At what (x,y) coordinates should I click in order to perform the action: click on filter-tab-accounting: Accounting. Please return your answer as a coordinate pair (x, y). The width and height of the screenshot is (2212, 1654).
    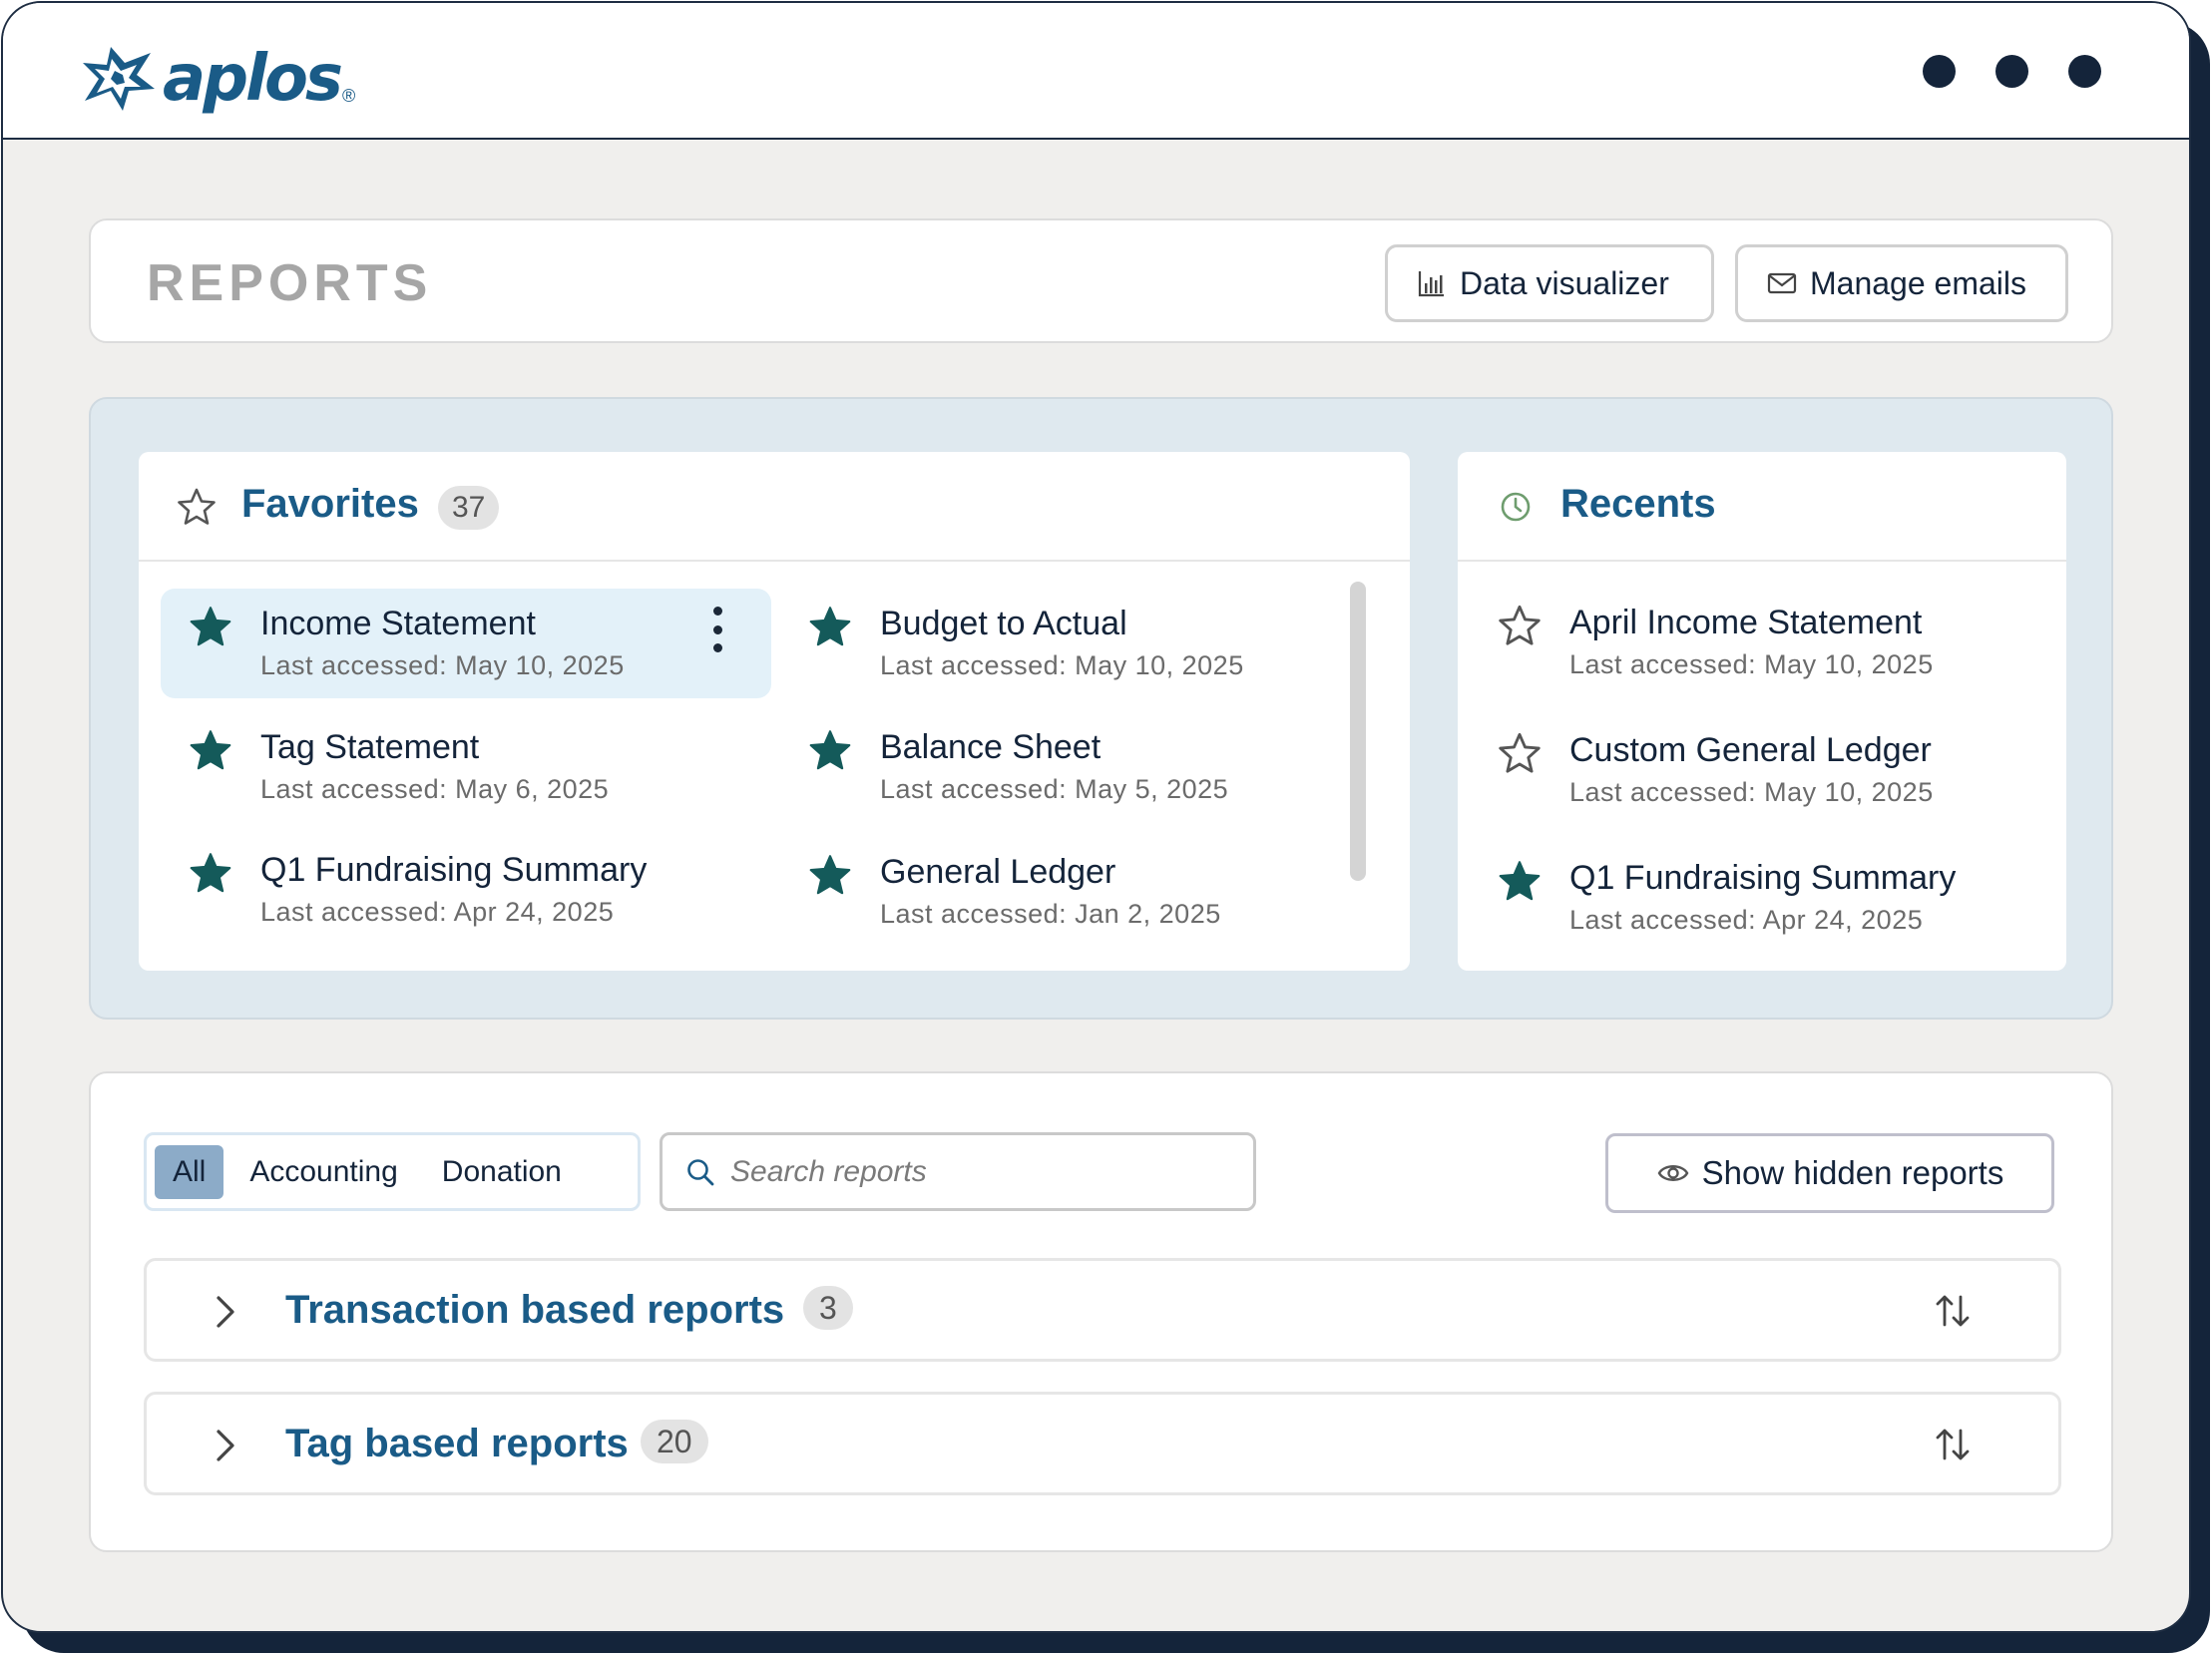
    Looking at the image, I should click on (323, 1172).